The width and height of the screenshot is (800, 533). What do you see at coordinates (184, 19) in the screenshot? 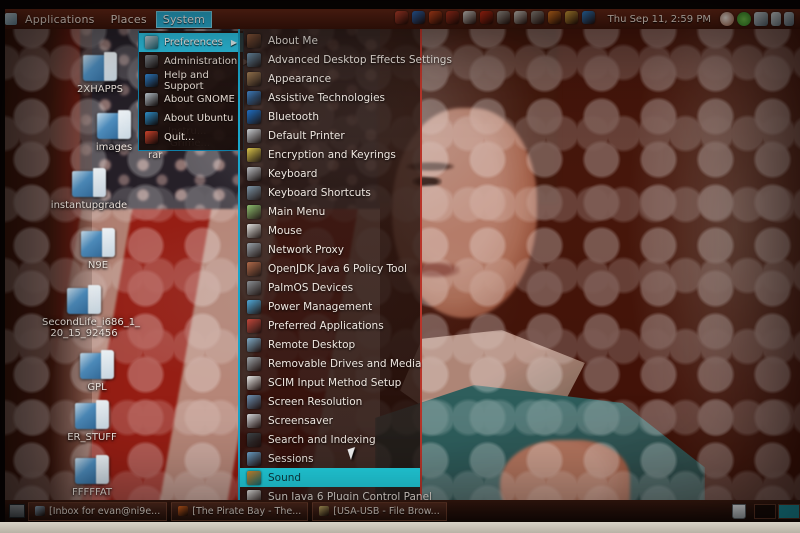
I see `system-menu: System` at bounding box center [184, 19].